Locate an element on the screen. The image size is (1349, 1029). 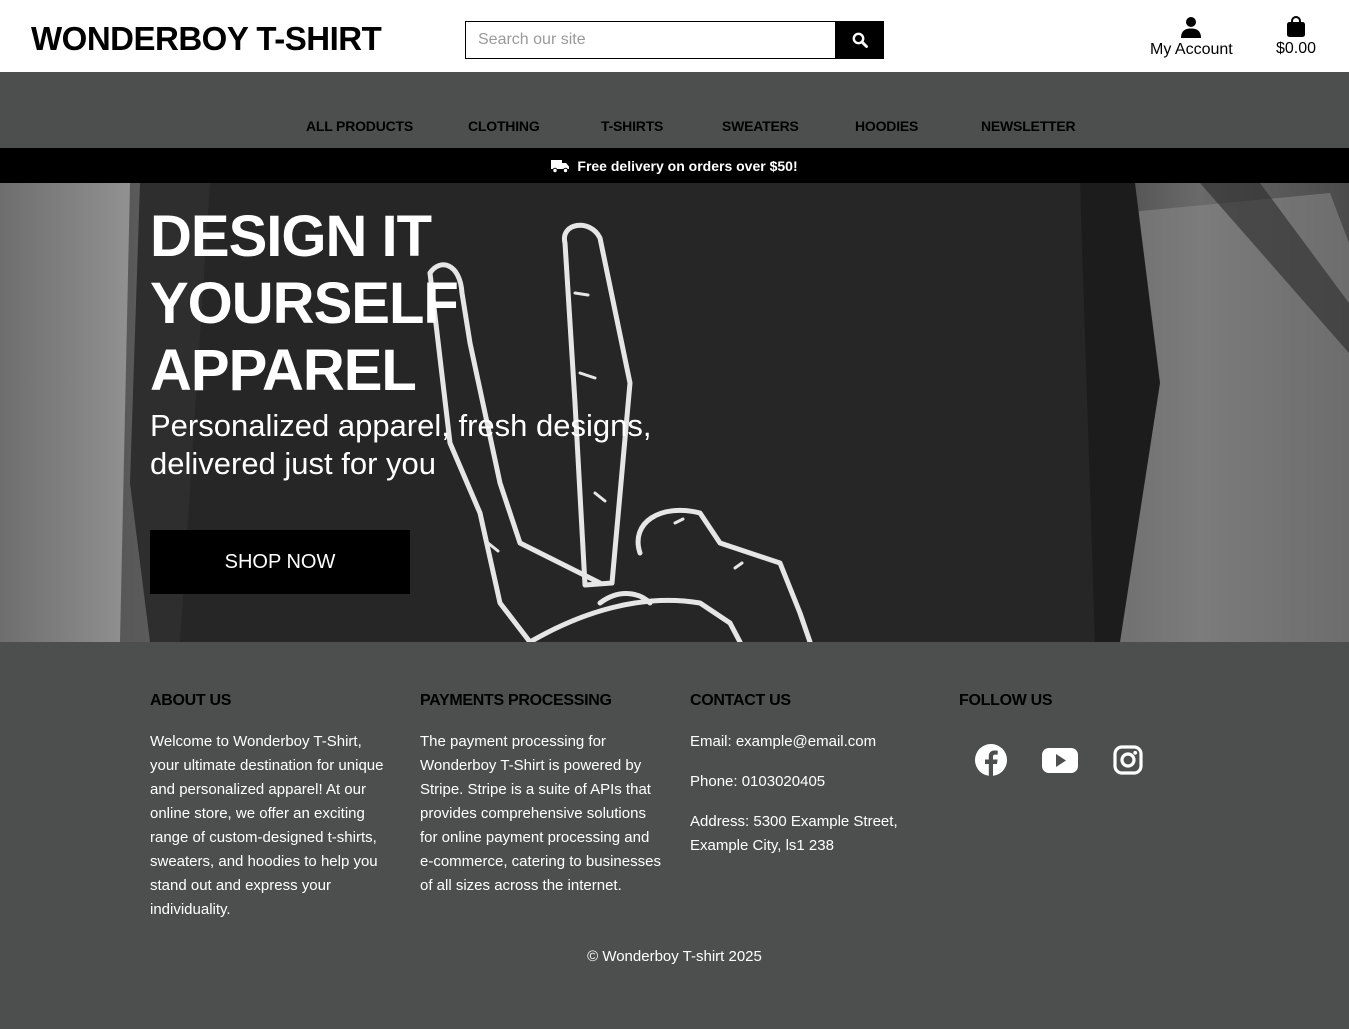
facebook-icon is located at coordinates (991, 760).